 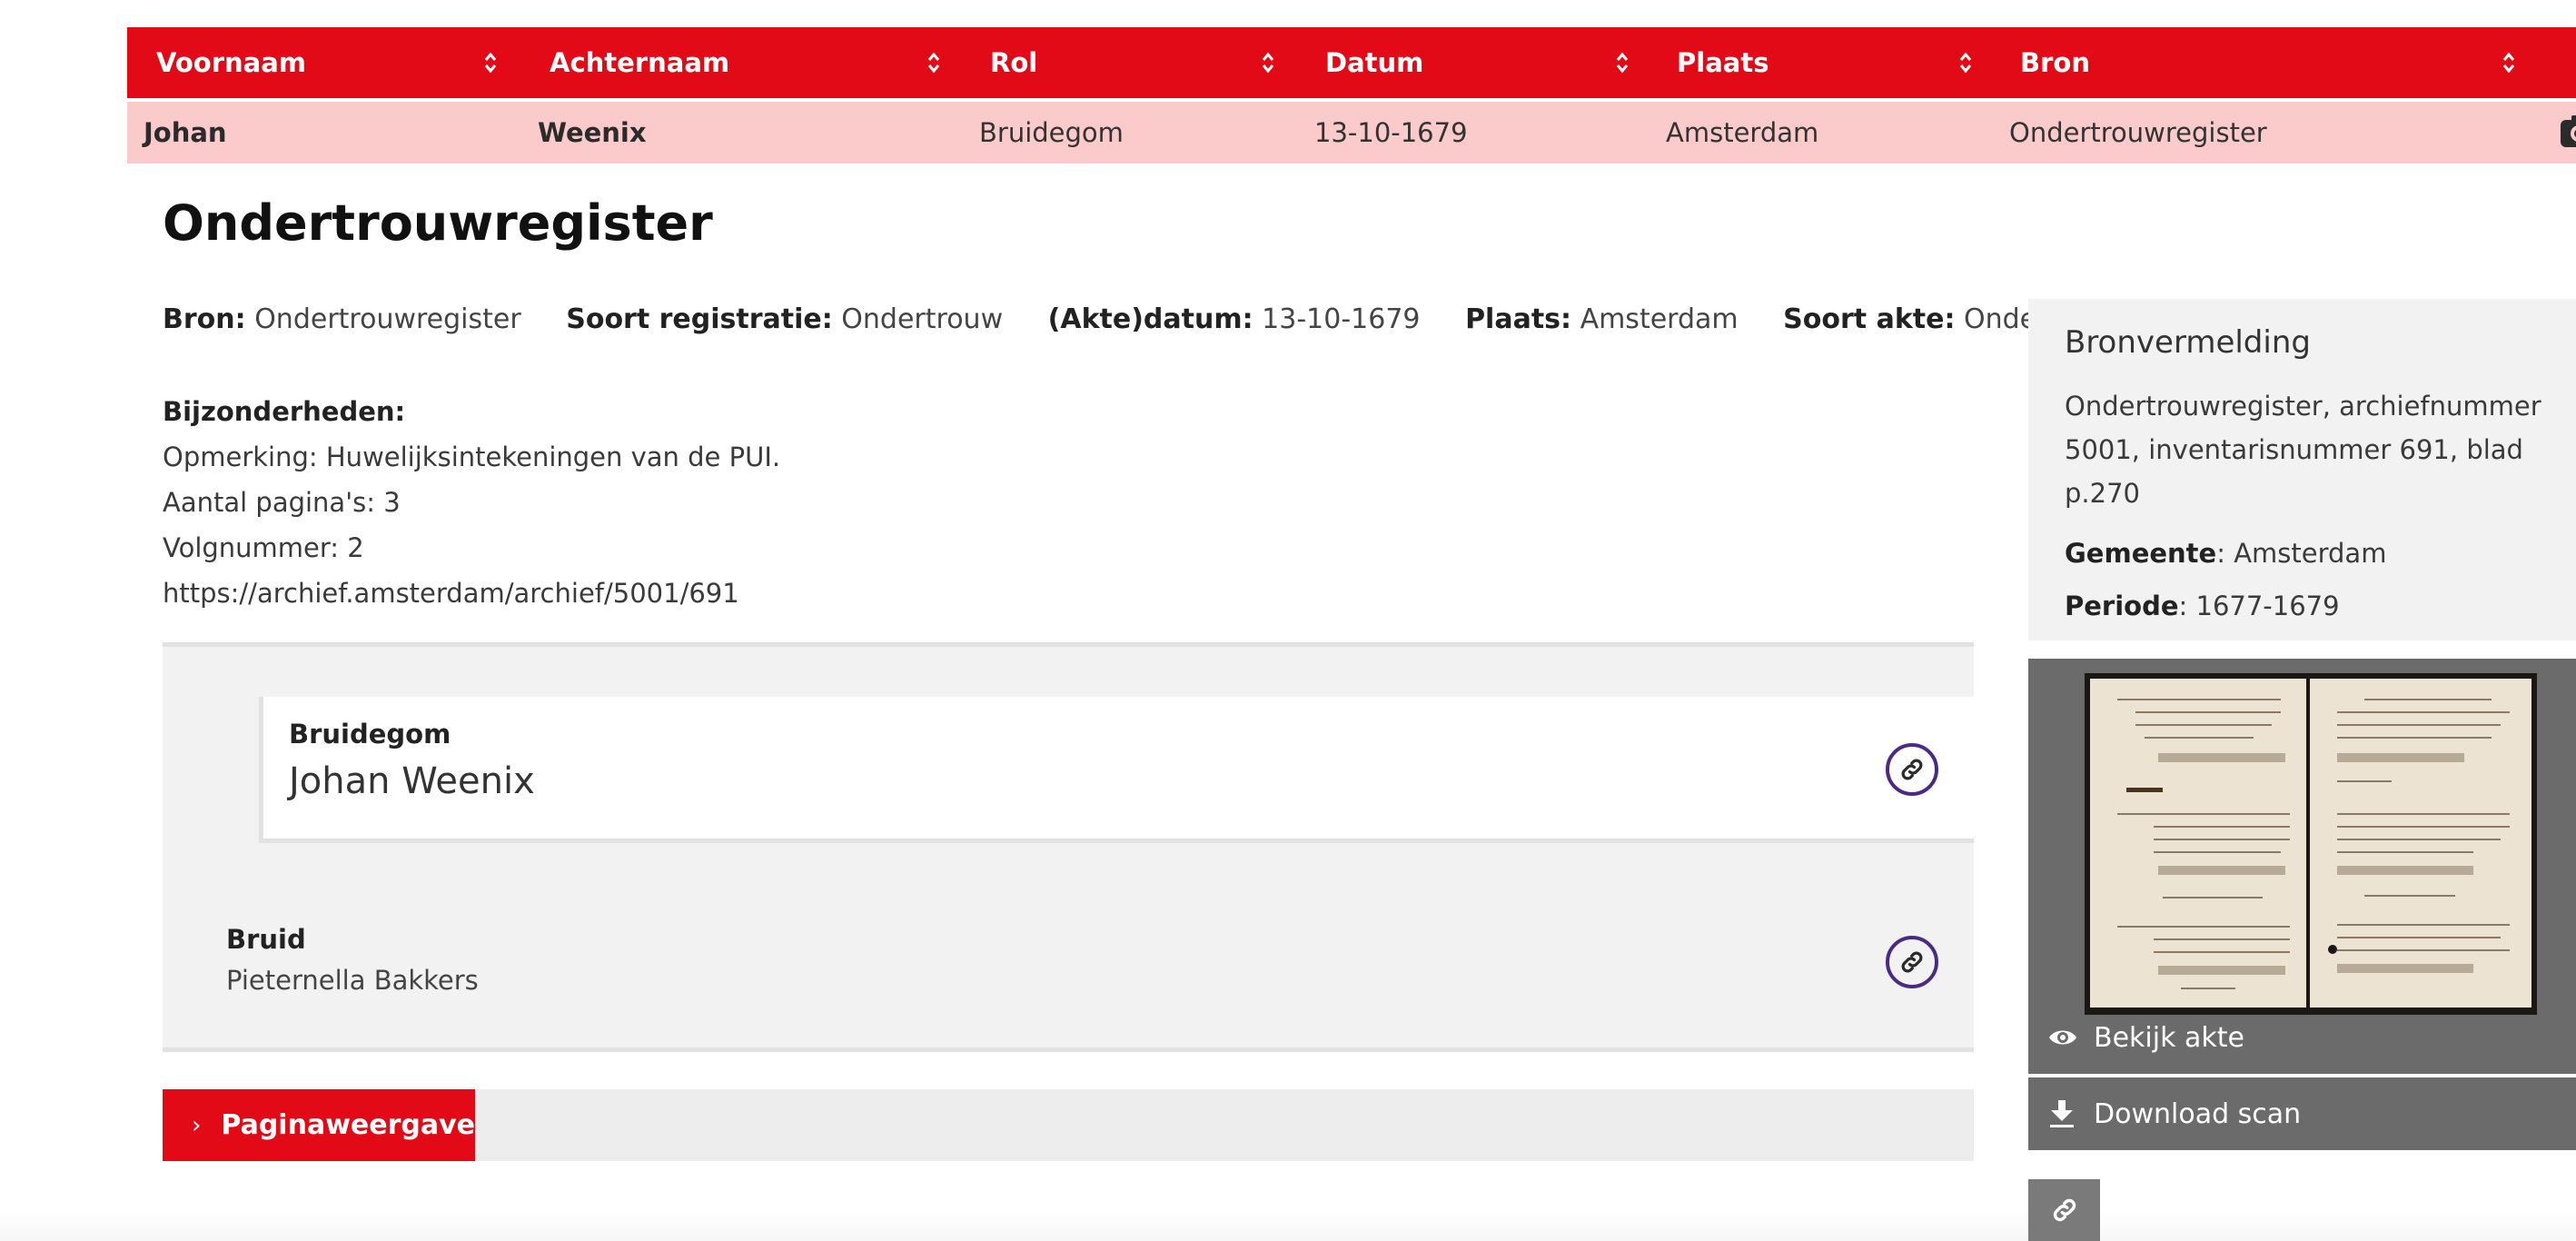 I want to click on citation-periode: Periode: 1677-1679, so click(x=2320, y=606).